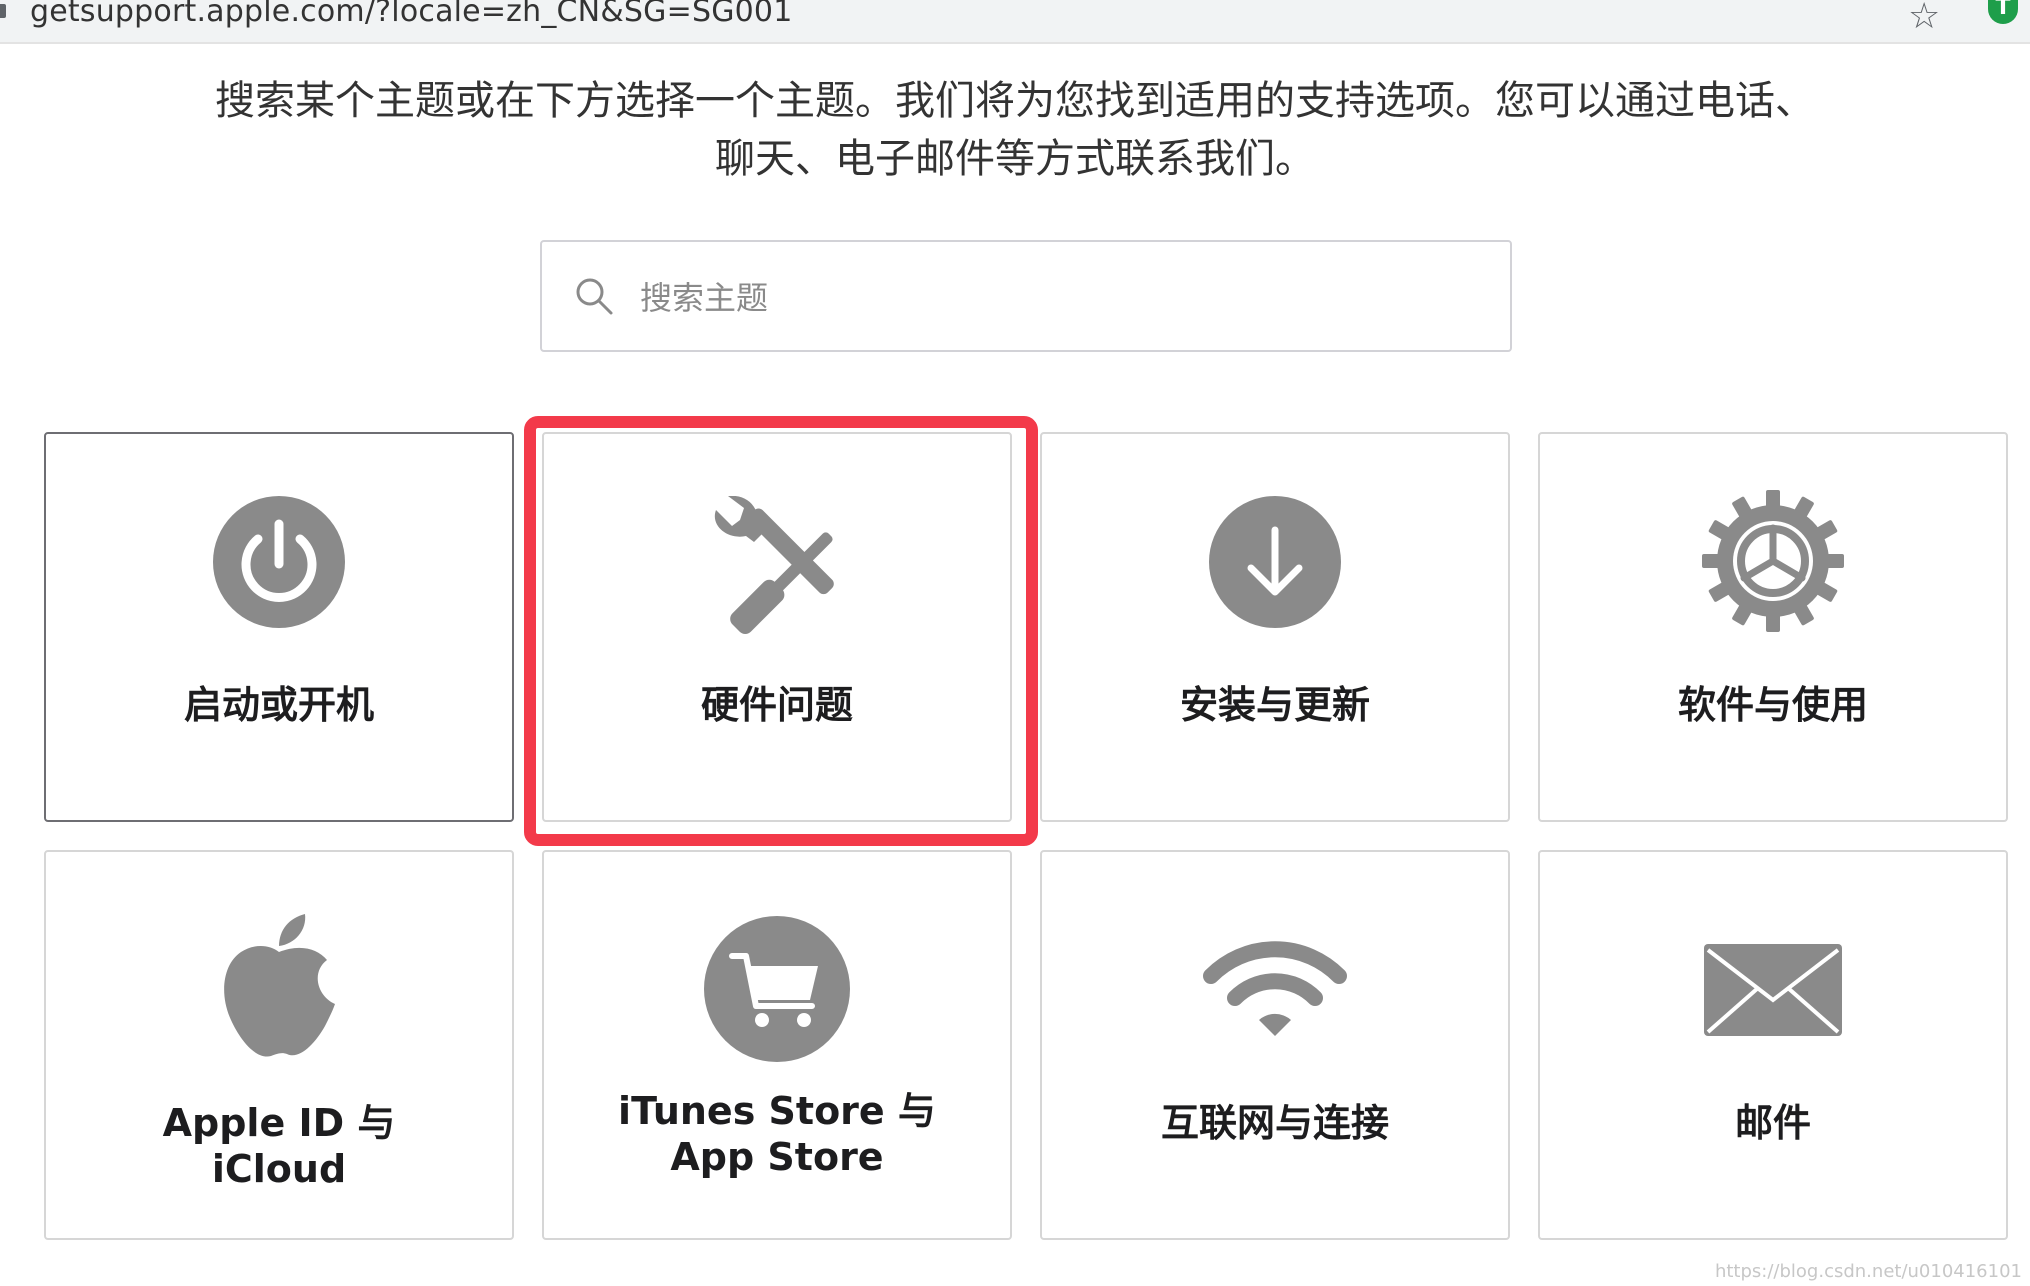  Describe the element at coordinates (3, 11) in the screenshot. I see `lock-icon` at that location.